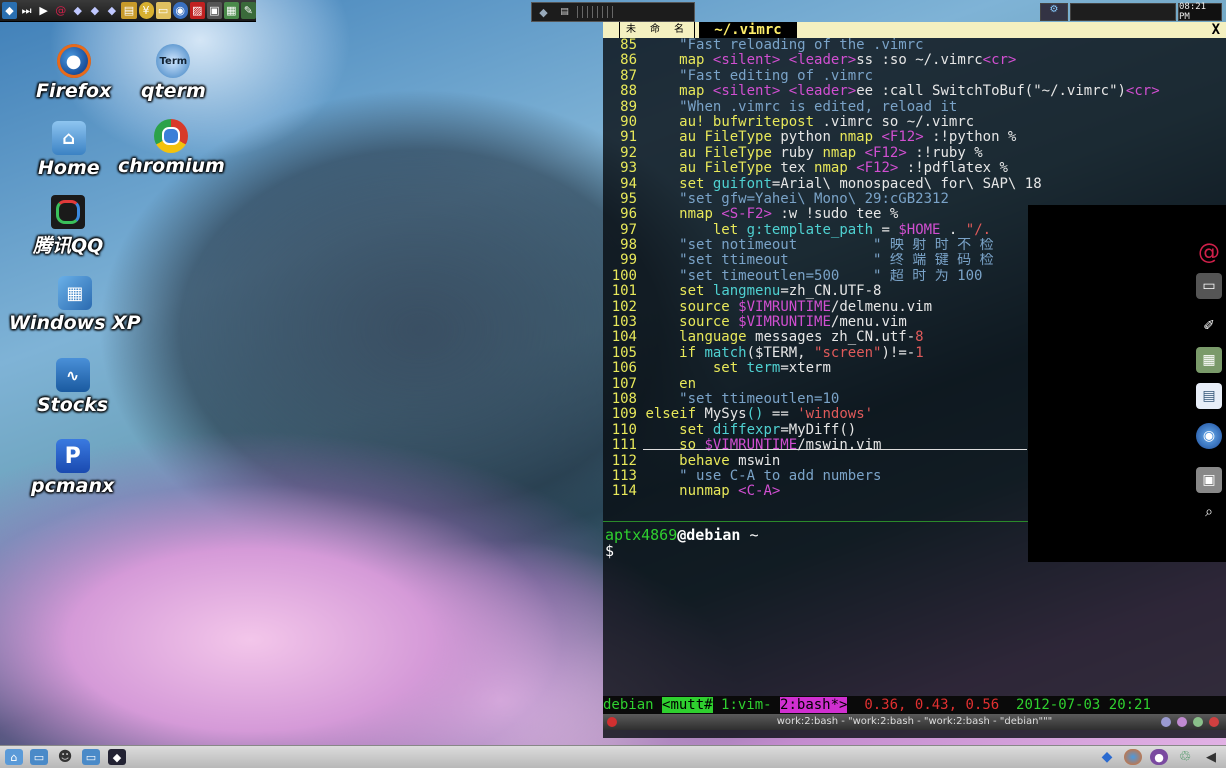  I want to click on workspace-diamond-icon-2: ◆, so click(94, 10).